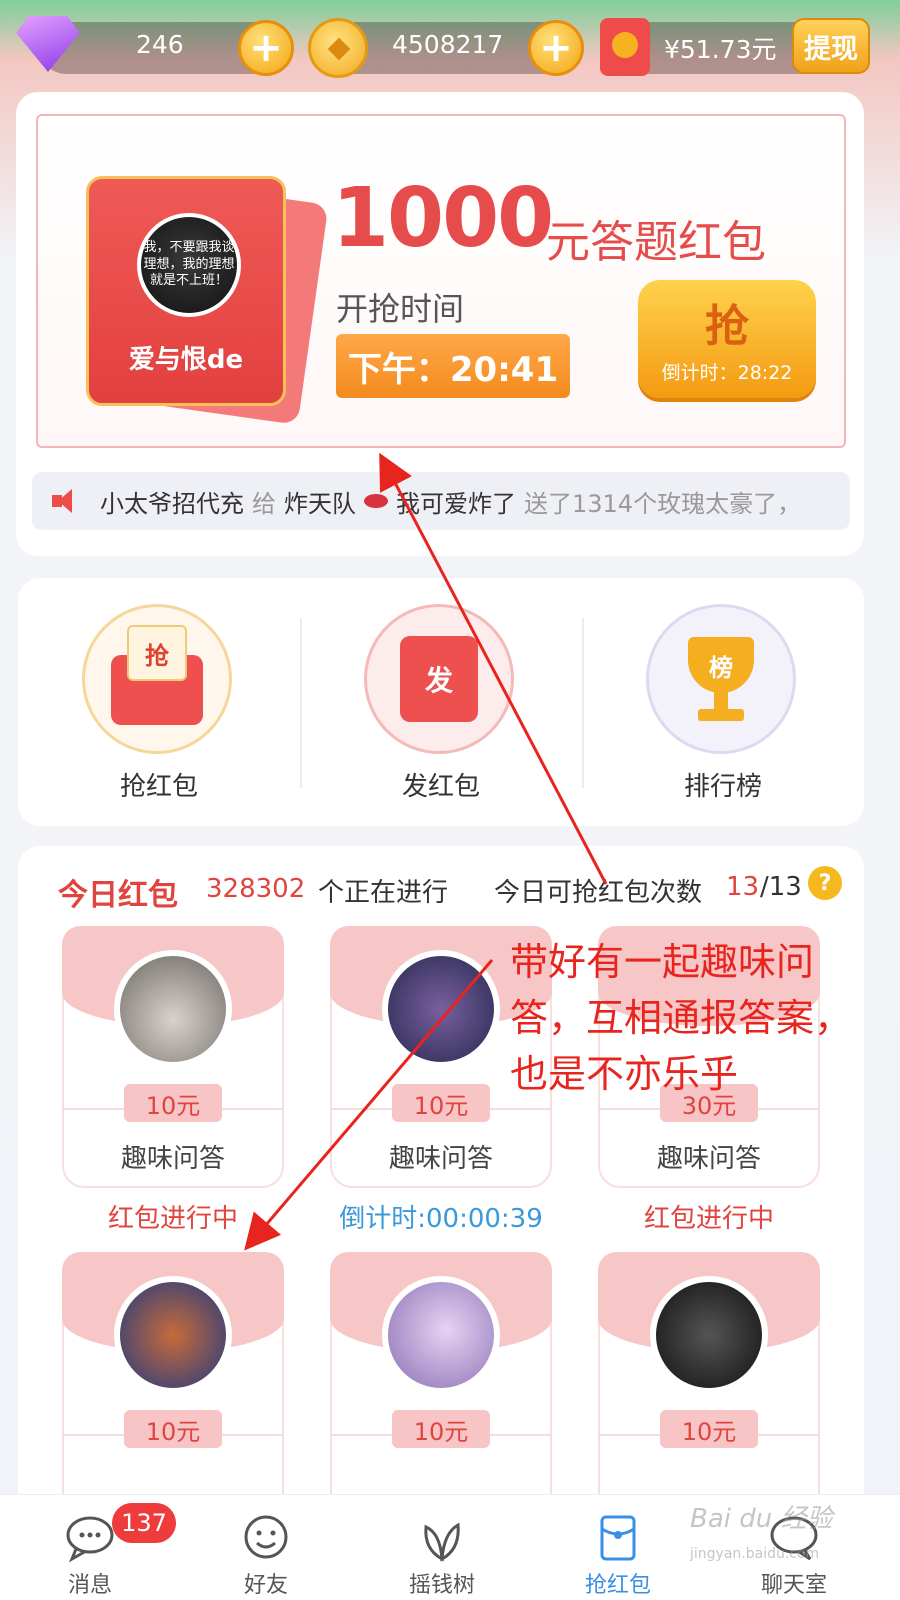 This screenshot has width=900, height=1600. I want to click on trophy-icon: 榜, so click(721, 679).